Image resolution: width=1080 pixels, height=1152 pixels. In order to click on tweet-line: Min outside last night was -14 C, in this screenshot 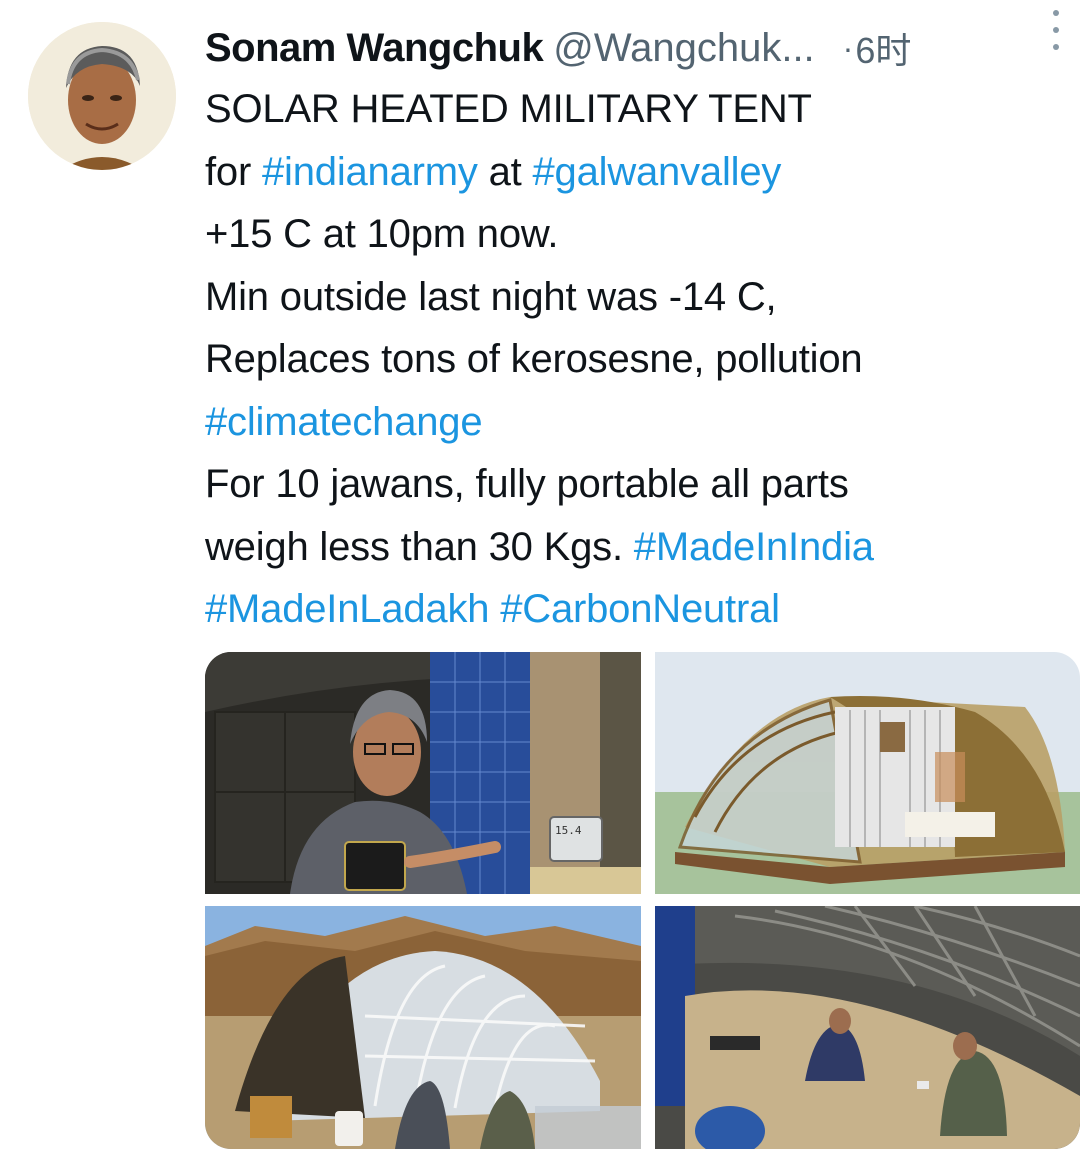, I will do `click(635, 297)`.